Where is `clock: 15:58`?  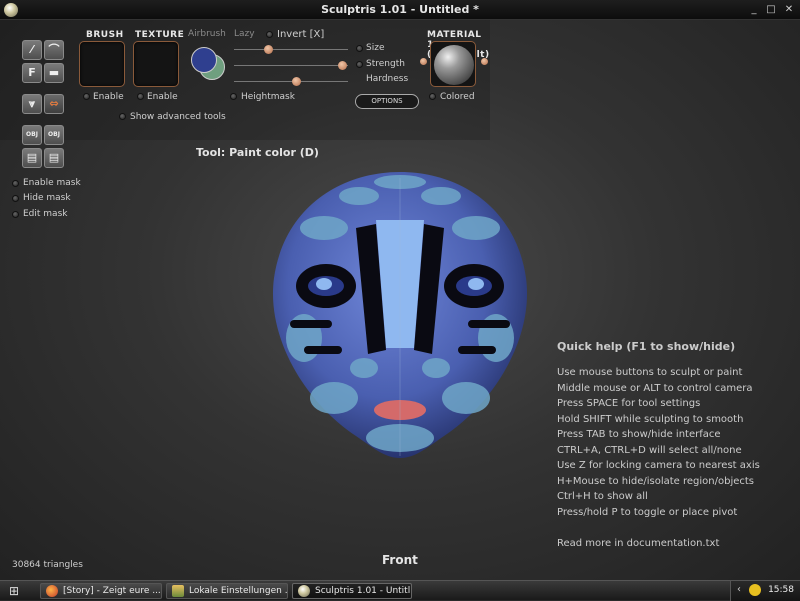 clock: 15:58 is located at coordinates (781, 590).